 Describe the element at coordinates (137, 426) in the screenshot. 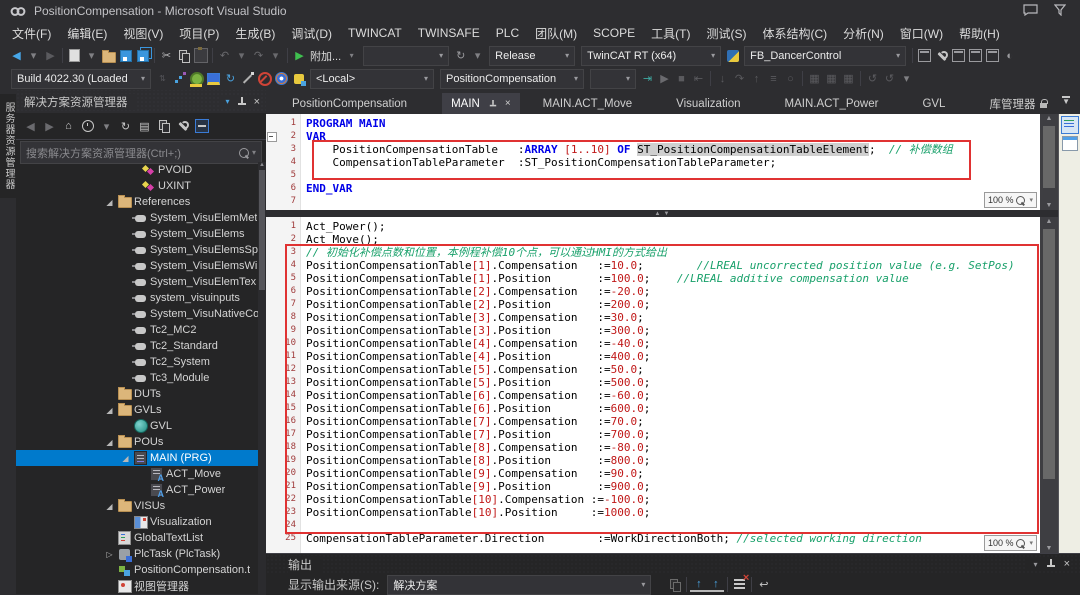

I see `tree-item: GVL` at that location.